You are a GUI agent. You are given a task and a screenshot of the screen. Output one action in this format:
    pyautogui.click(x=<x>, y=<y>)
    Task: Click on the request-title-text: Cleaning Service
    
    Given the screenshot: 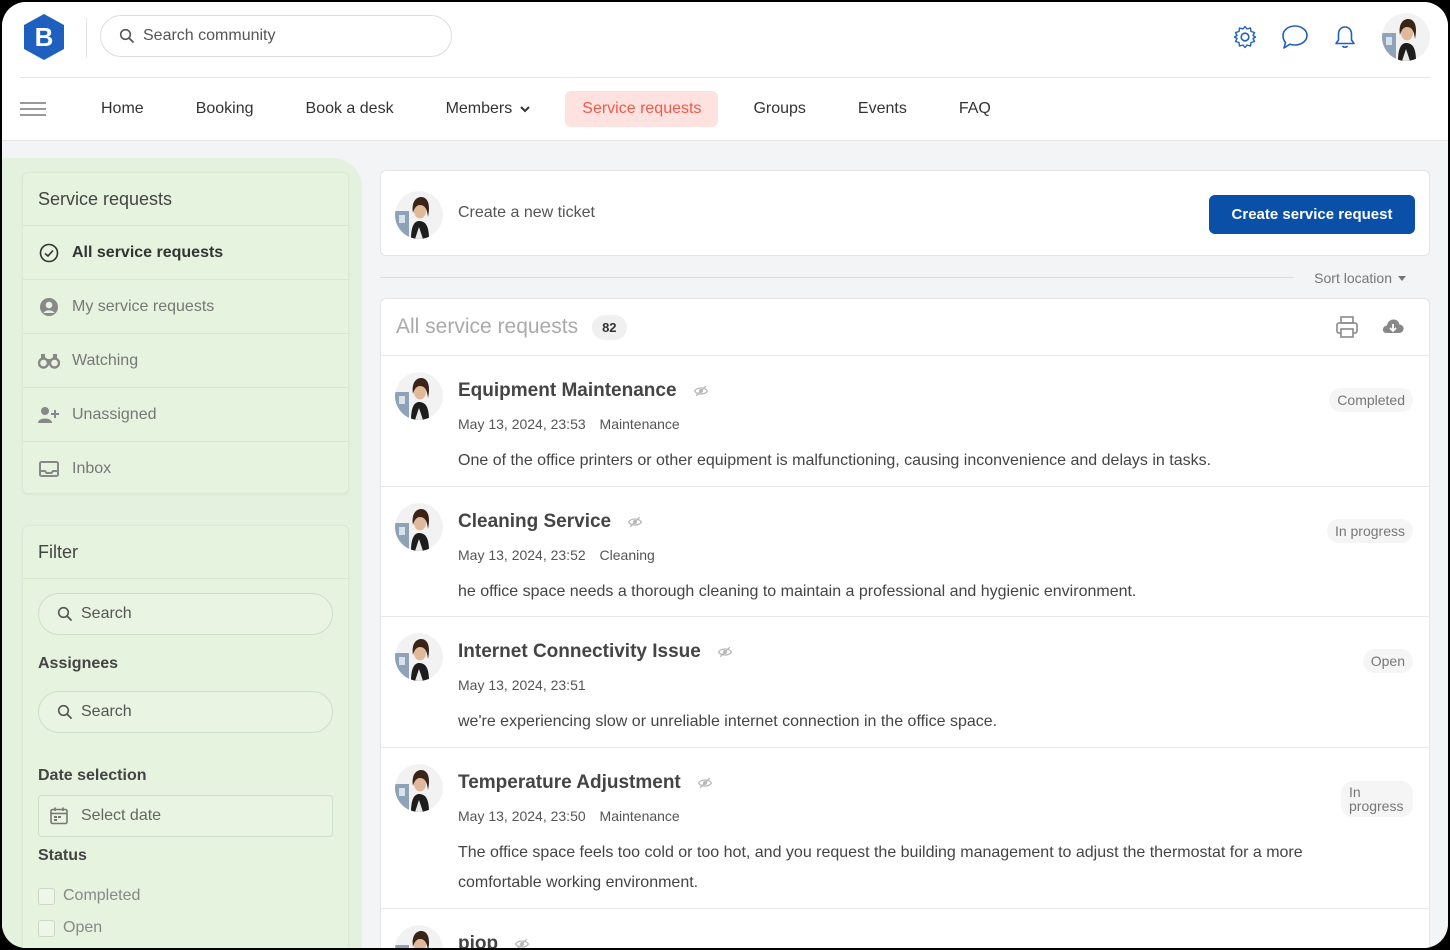 What is the action you would take?
    pyautogui.click(x=535, y=521)
    